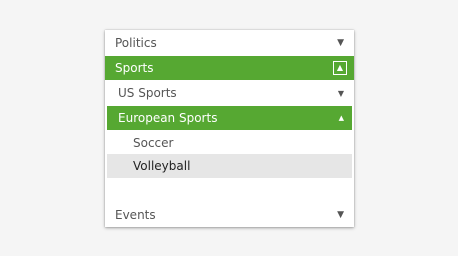  I want to click on menu-item-label: Volleyball, so click(162, 166).